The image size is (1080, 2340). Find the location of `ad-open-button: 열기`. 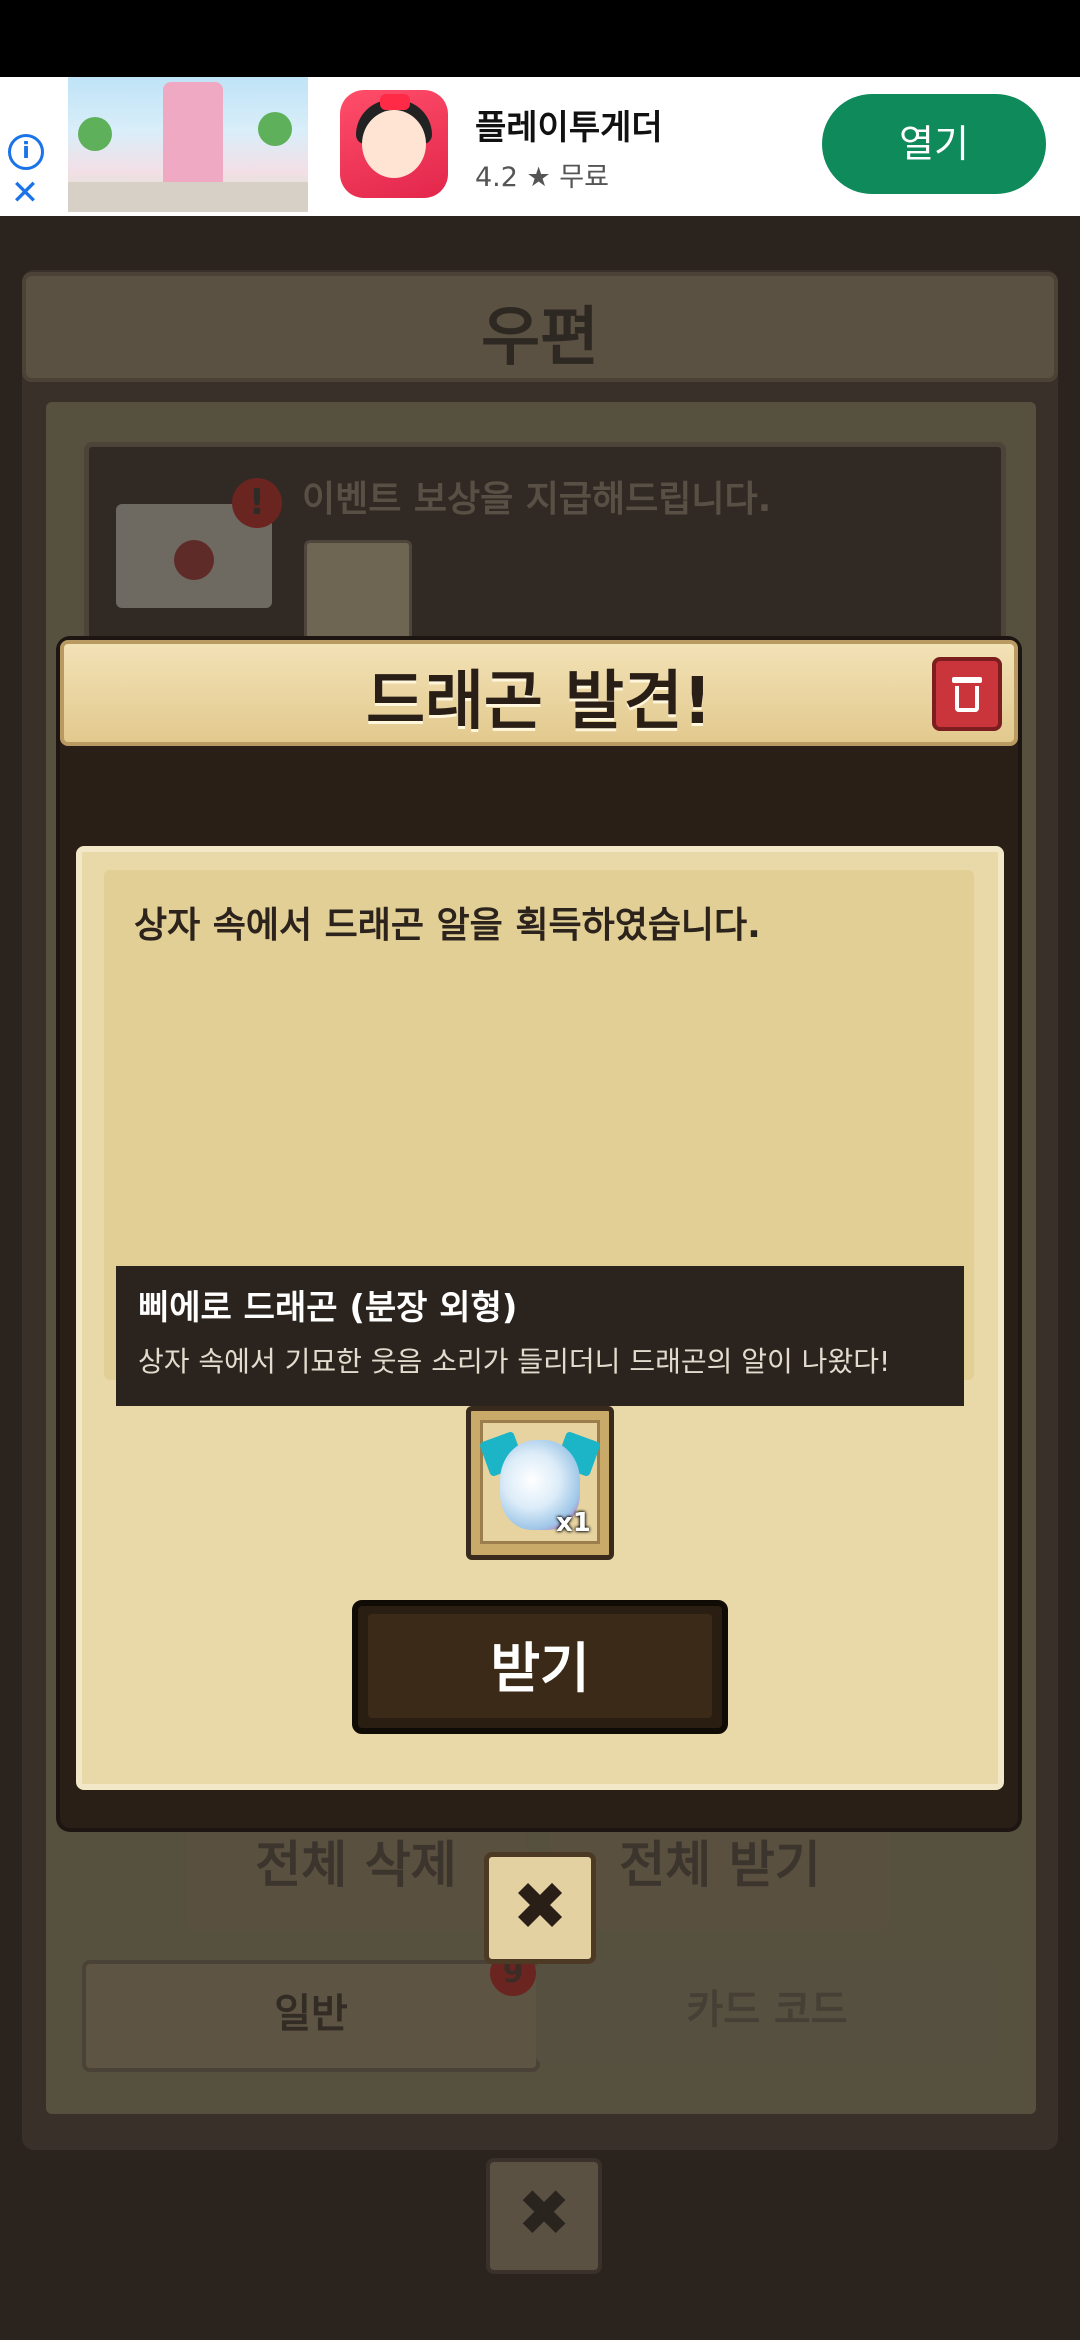

ad-open-button: 열기 is located at coordinates (934, 144).